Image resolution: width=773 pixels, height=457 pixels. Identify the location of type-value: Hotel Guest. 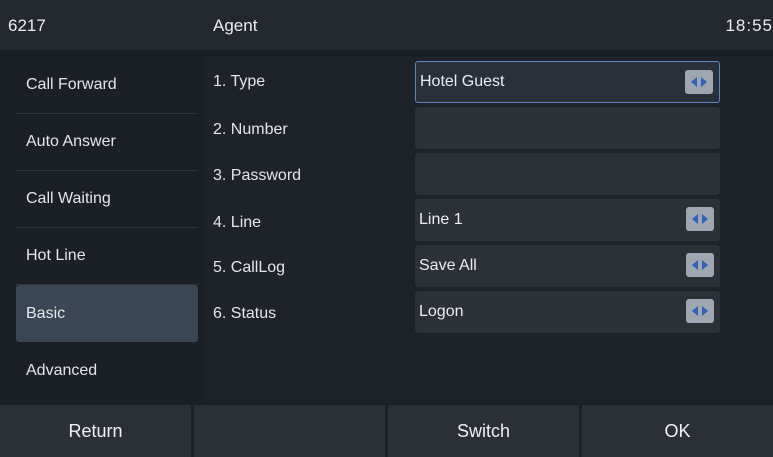
(462, 81).